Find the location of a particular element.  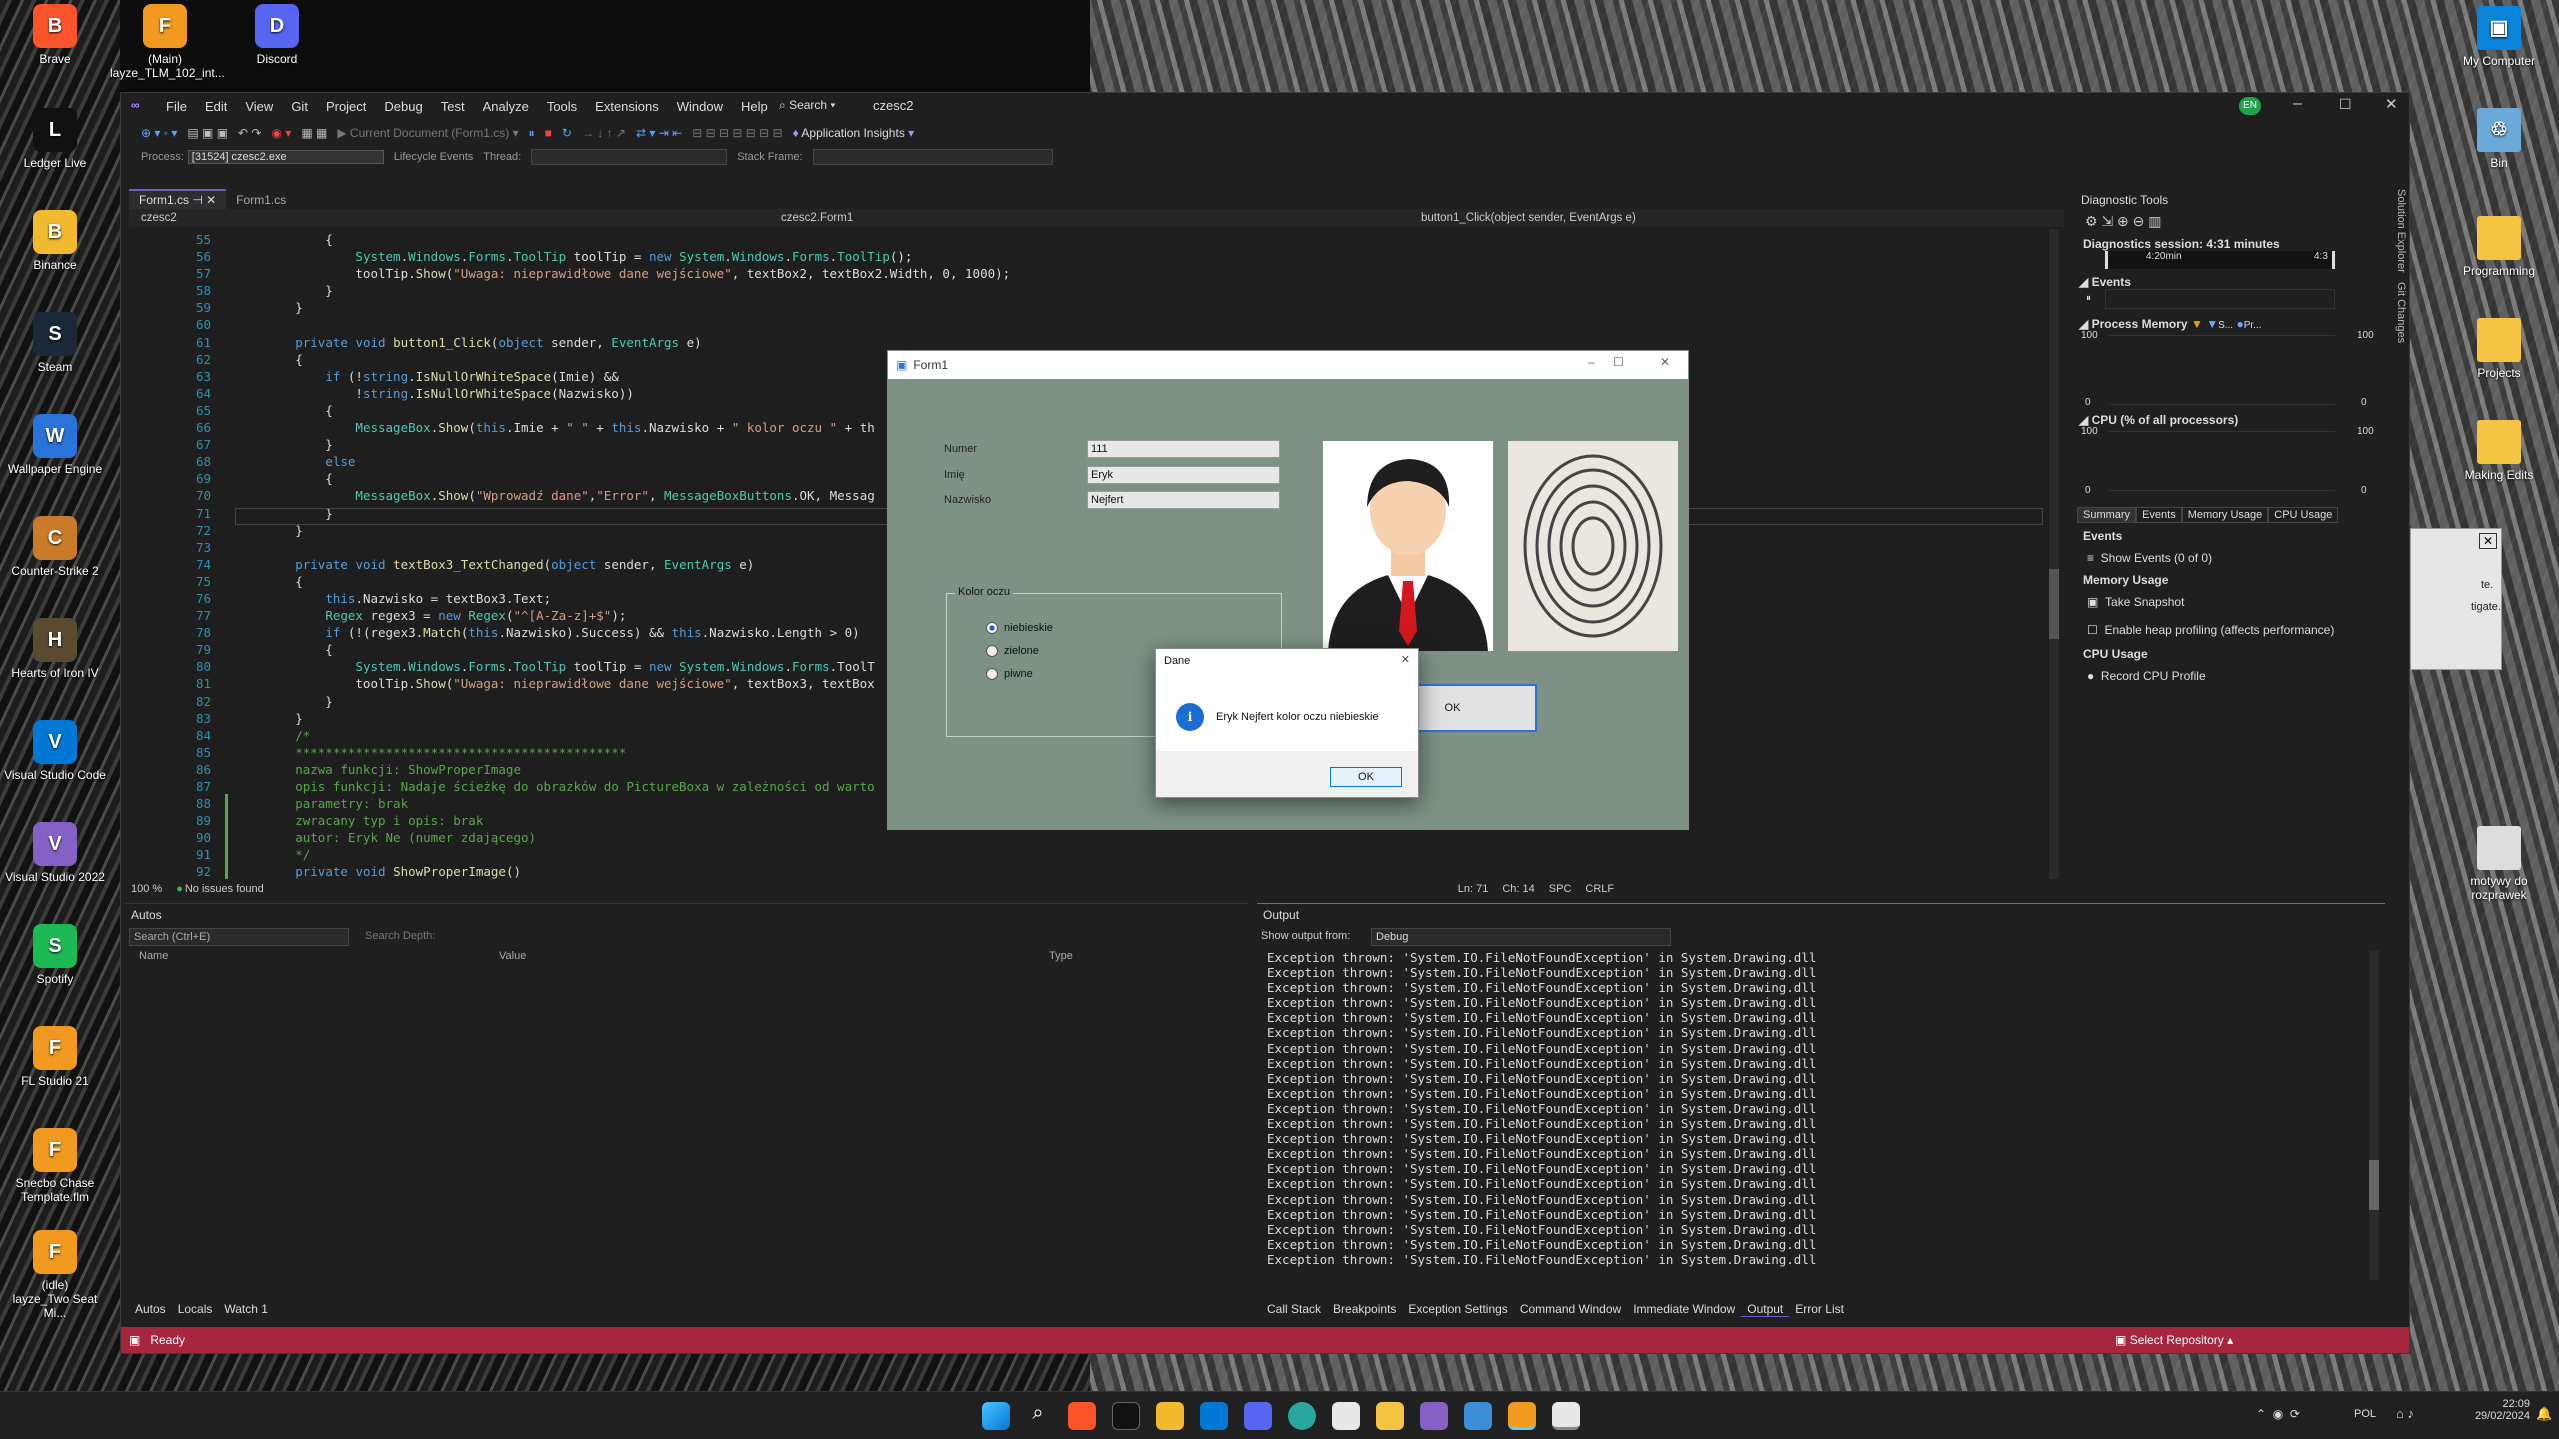

minimize-button: – is located at coordinates (2297, 104).